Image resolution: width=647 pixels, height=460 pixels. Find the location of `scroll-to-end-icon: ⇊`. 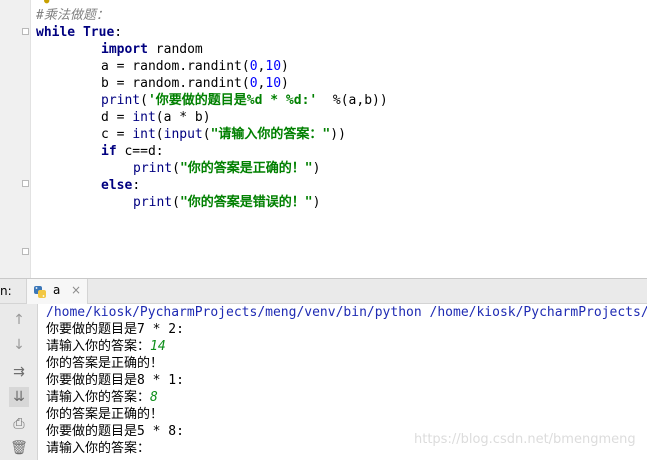

scroll-to-end-icon: ⇊ is located at coordinates (19, 397).